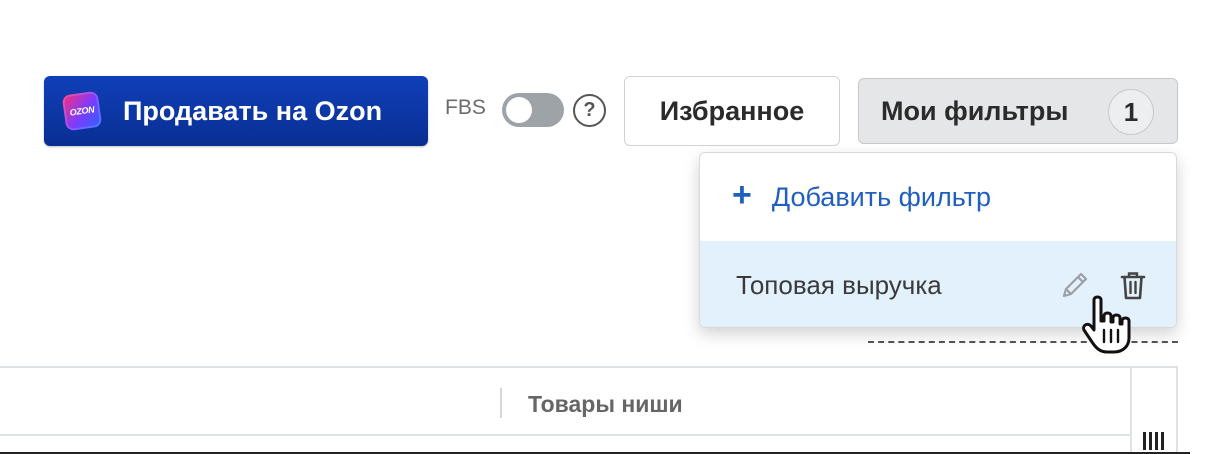 This screenshot has height=454, width=1208. I want to click on column-header-niche-goods: Товары ниши, so click(605, 404).